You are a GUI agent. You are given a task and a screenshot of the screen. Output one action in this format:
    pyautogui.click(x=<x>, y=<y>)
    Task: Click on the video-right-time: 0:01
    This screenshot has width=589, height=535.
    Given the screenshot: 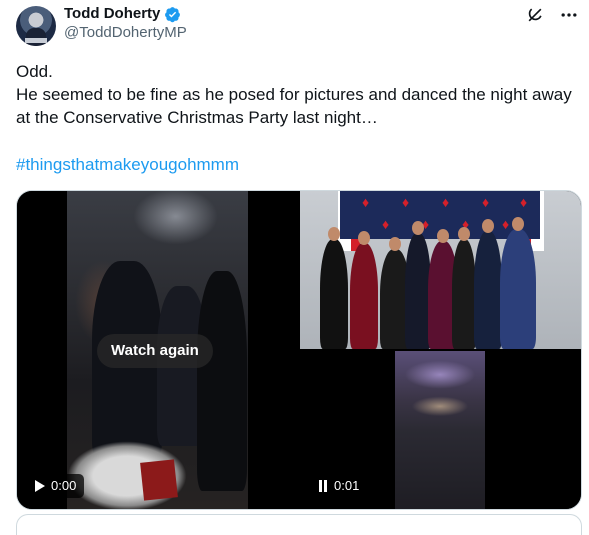 What is the action you would take?
    pyautogui.click(x=339, y=486)
    